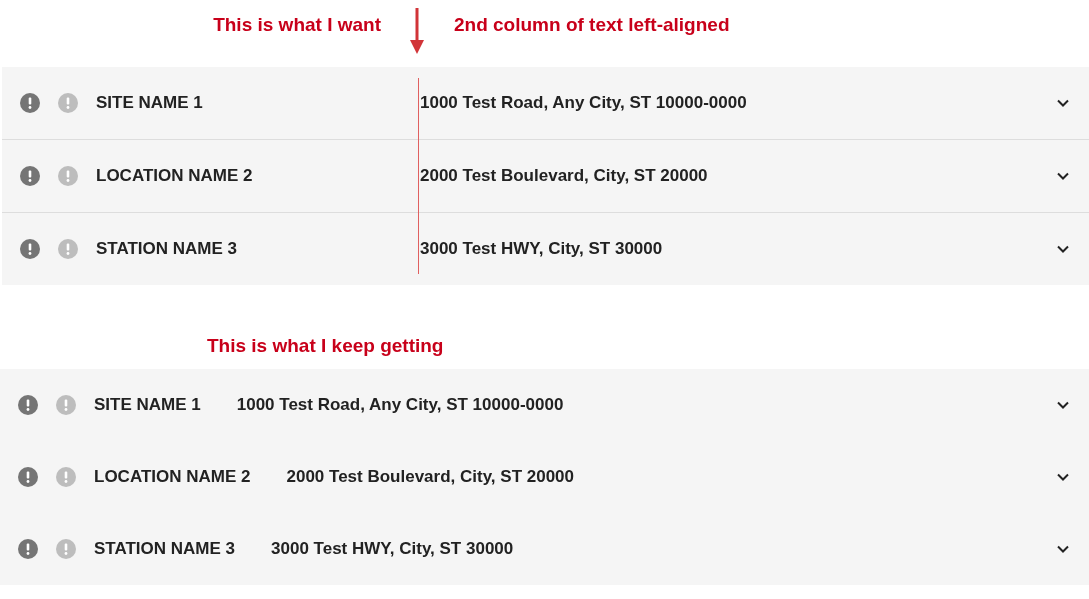  I want to click on down-arrow-icon, so click(417, 31).